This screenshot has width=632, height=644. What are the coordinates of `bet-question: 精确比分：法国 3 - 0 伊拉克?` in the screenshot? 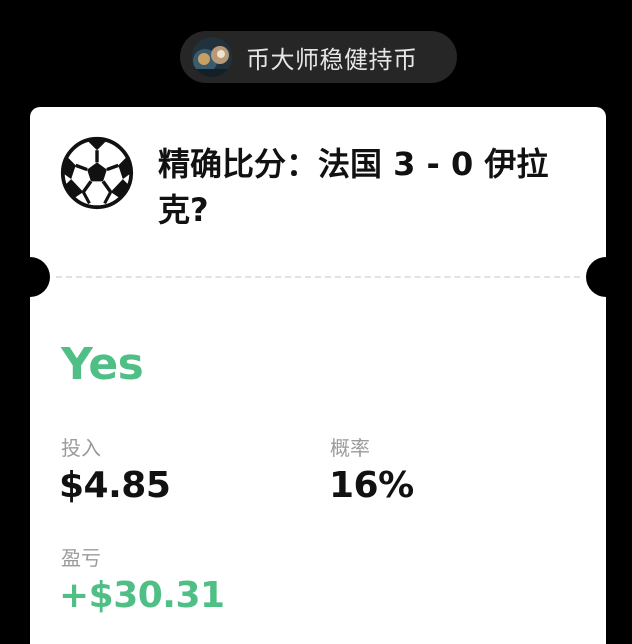 It's located at (353, 187).